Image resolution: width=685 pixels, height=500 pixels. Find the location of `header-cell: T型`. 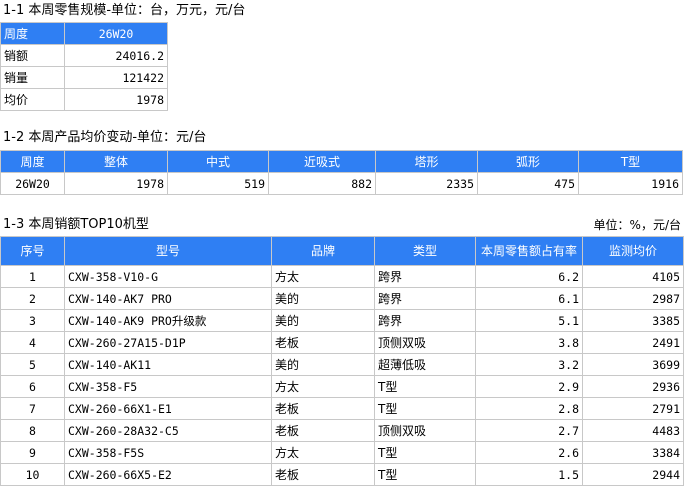

header-cell: T型 is located at coordinates (630, 161).